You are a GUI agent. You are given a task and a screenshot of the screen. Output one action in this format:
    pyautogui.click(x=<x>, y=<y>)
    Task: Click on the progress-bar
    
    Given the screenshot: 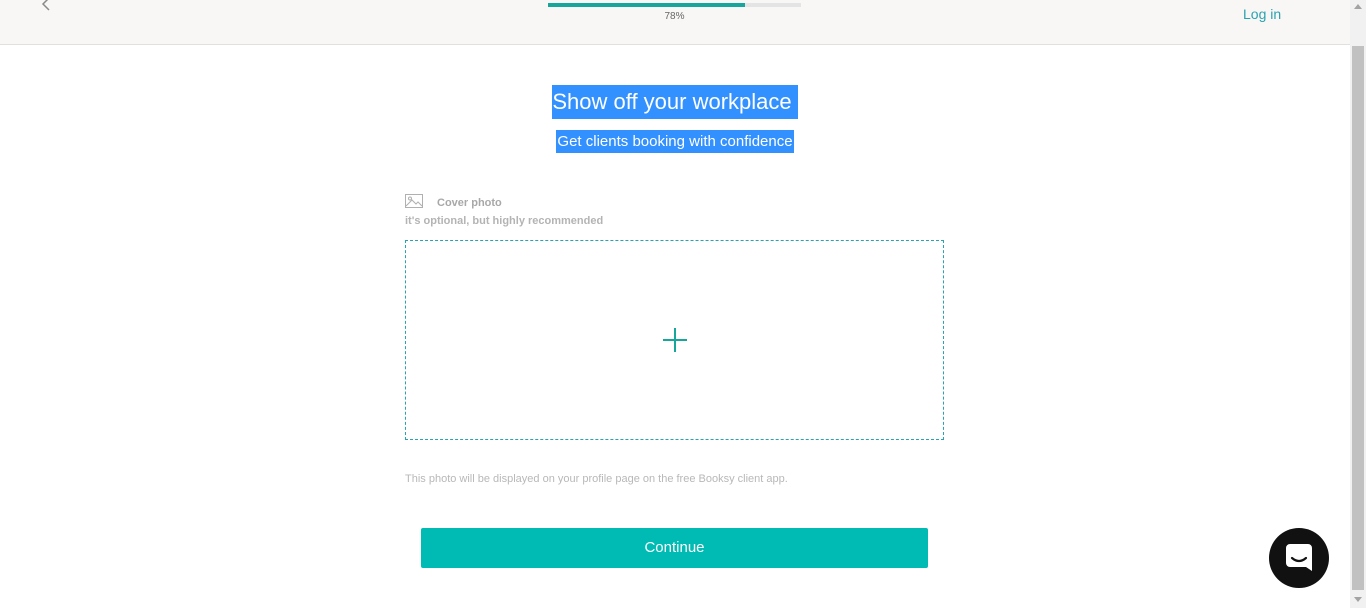 What is the action you would take?
    pyautogui.click(x=674, y=5)
    